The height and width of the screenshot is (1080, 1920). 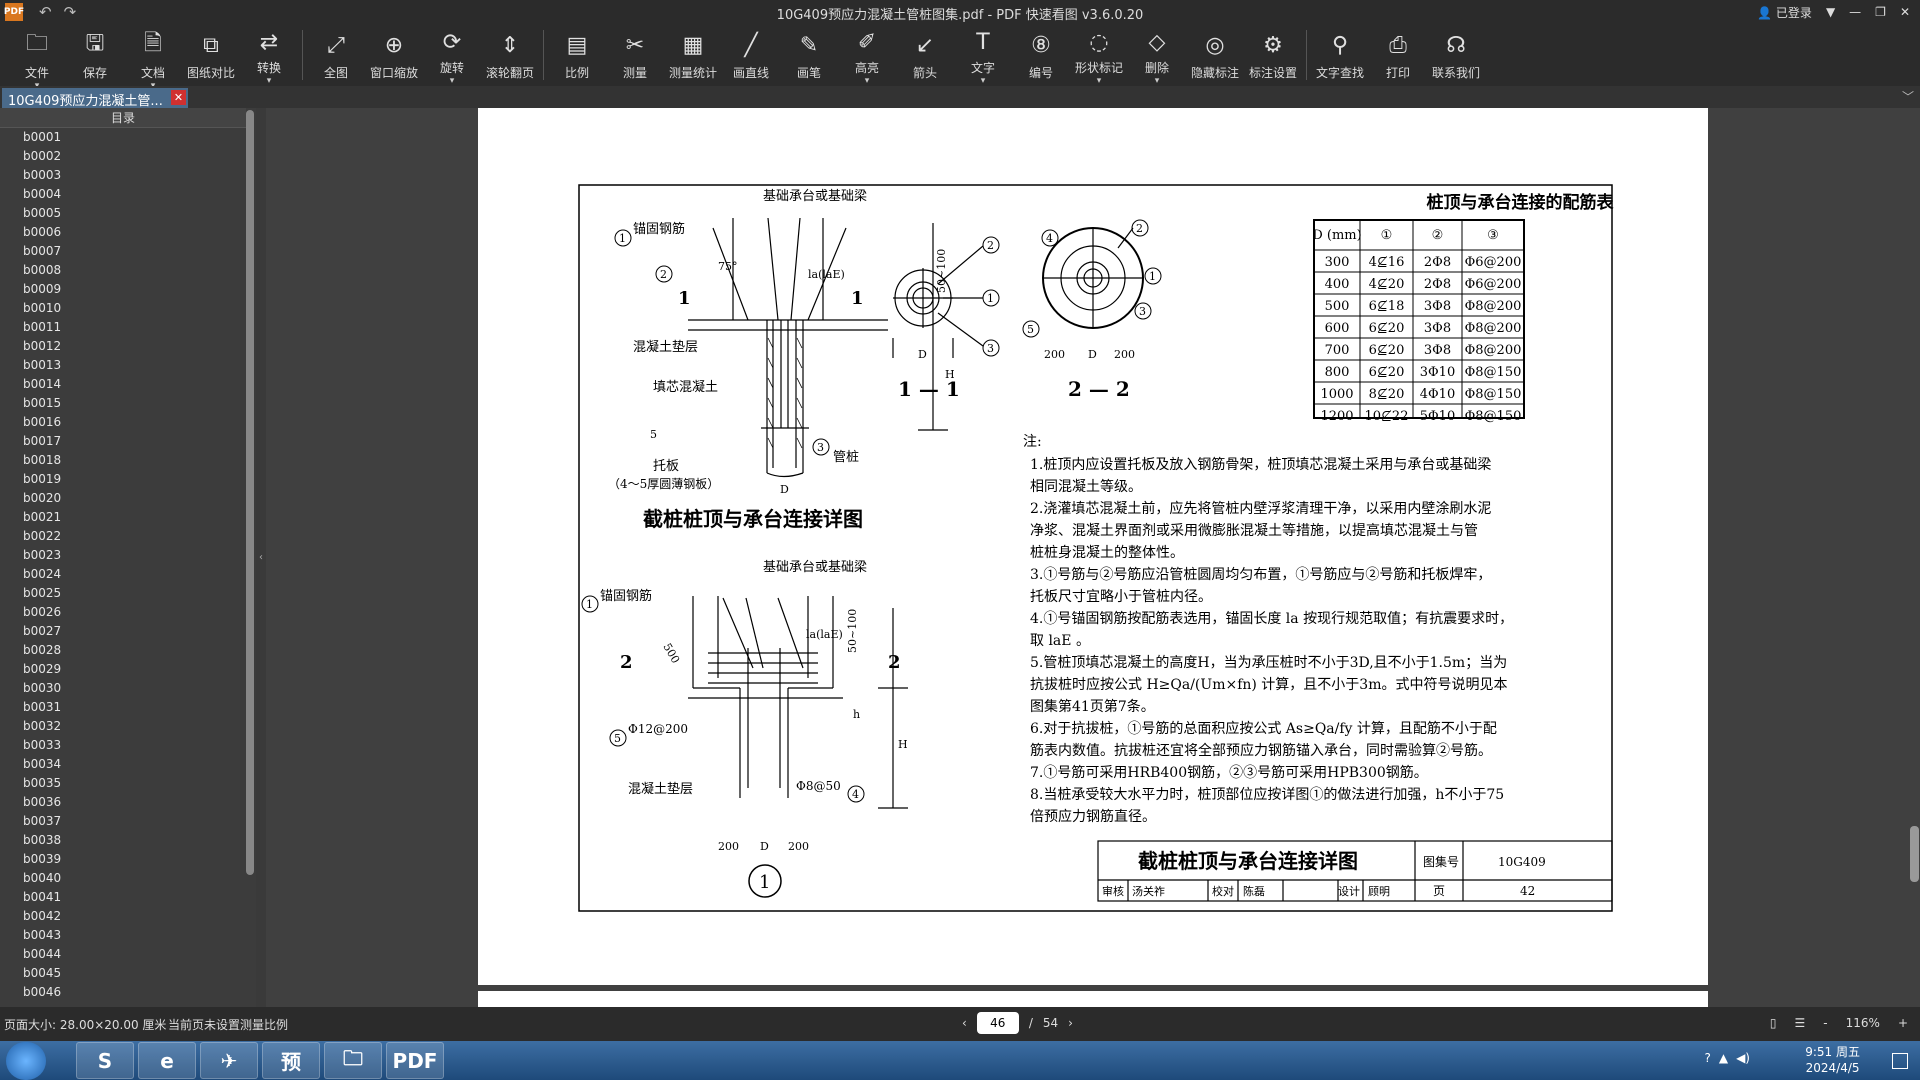 I want to click on redo-icon: ↷, so click(x=70, y=12).